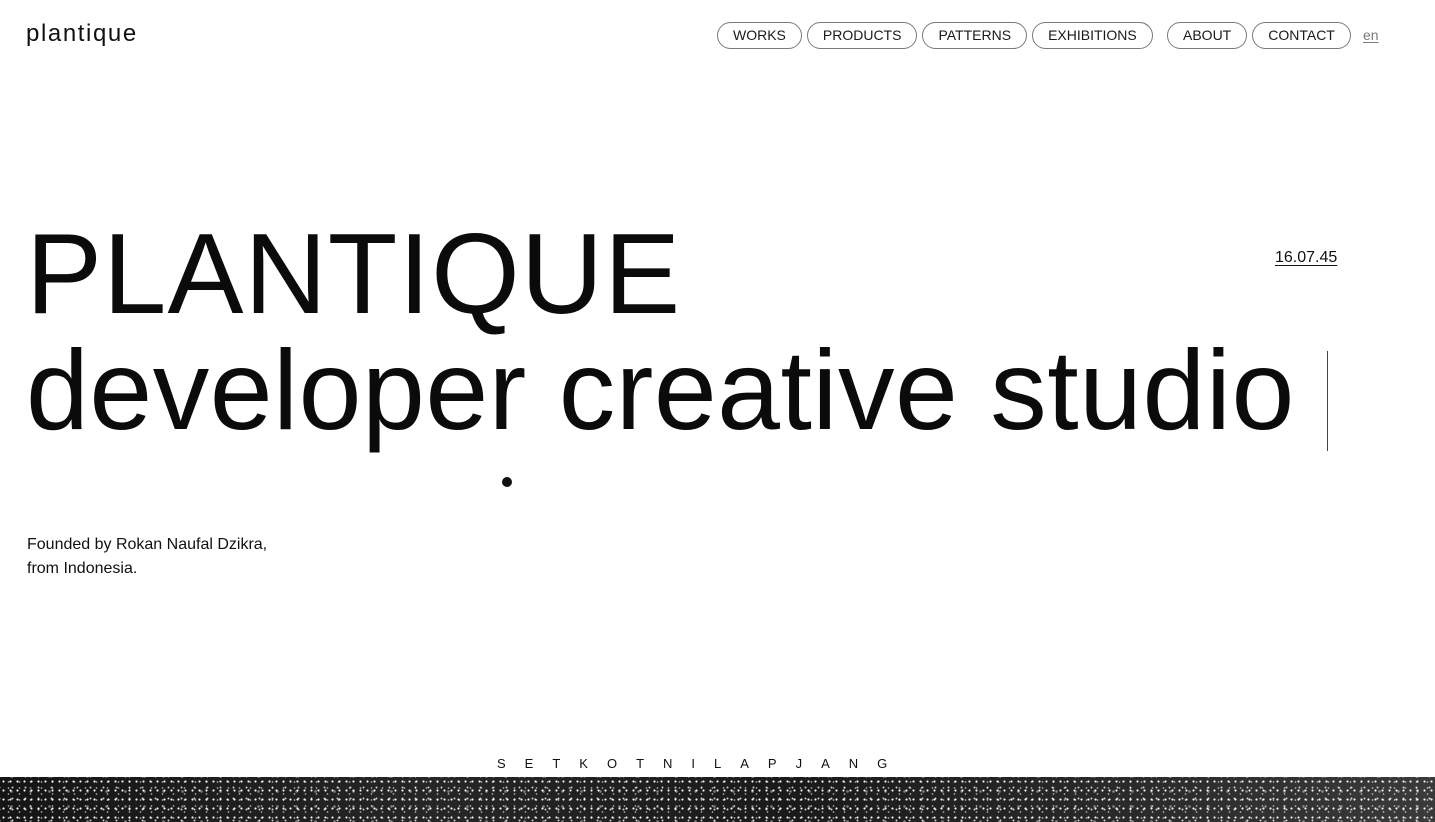 The width and height of the screenshot is (1435, 822). I want to click on language-switch-link: en, so click(1371, 35).